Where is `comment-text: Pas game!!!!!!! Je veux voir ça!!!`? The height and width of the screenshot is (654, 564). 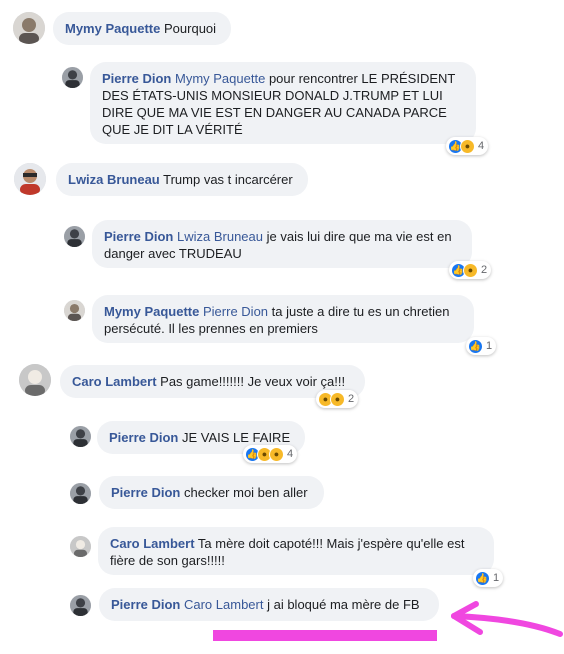
comment-text: Pas game!!!!!!! Je veux voir ça!!! is located at coordinates (253, 381).